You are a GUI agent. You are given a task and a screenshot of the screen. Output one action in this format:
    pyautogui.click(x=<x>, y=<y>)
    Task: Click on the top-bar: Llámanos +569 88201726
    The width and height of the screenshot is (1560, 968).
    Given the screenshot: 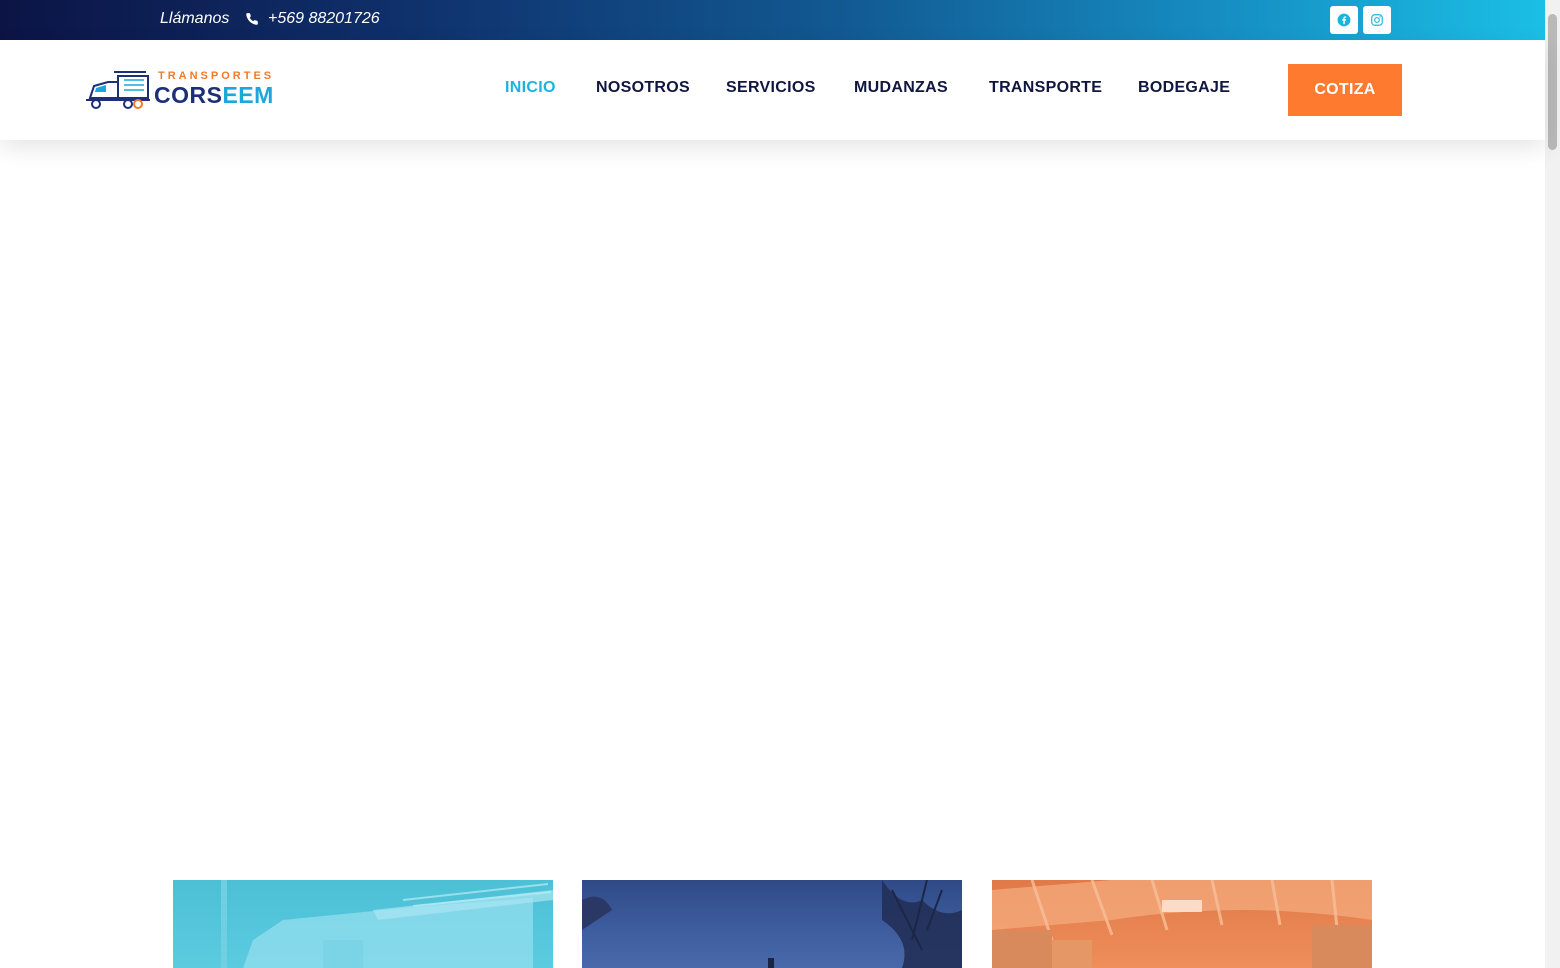 What is the action you would take?
    pyautogui.click(x=772, y=20)
    